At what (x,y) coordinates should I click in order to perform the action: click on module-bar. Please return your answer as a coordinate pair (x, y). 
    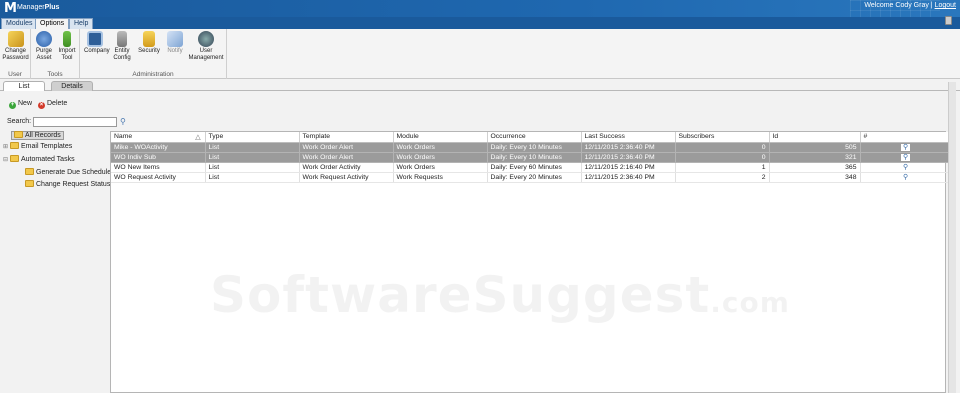
    Looking at the image, I should click on (480, 23).